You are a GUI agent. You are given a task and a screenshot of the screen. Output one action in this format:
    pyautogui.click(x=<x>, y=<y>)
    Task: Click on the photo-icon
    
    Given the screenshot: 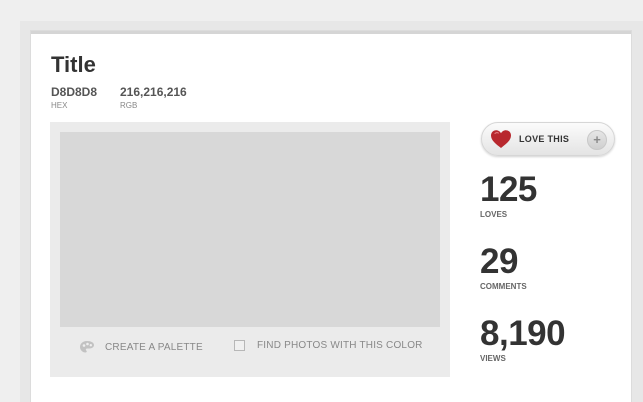 What is the action you would take?
    pyautogui.click(x=239, y=345)
    